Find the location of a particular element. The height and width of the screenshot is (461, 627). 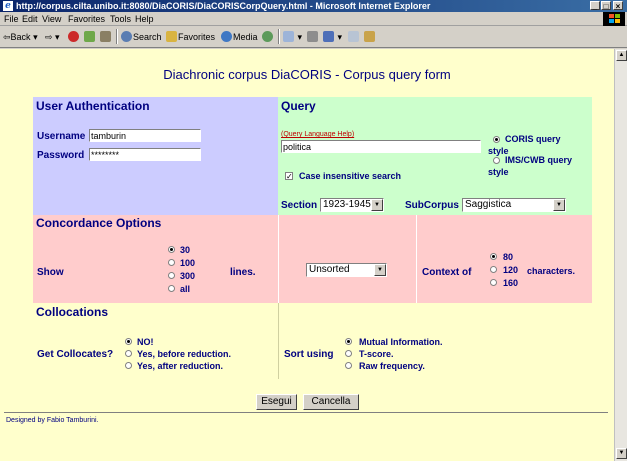

subcorpus-select: Saggistica ▼ is located at coordinates (514, 205).